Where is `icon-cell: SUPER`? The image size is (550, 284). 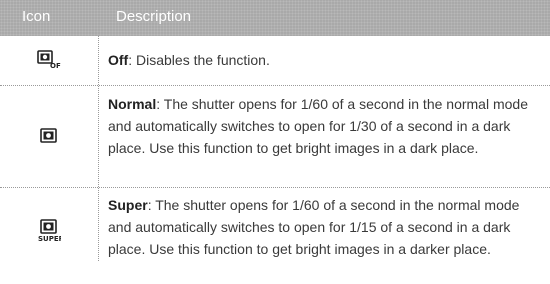 icon-cell: SUPER is located at coordinates (49, 231).